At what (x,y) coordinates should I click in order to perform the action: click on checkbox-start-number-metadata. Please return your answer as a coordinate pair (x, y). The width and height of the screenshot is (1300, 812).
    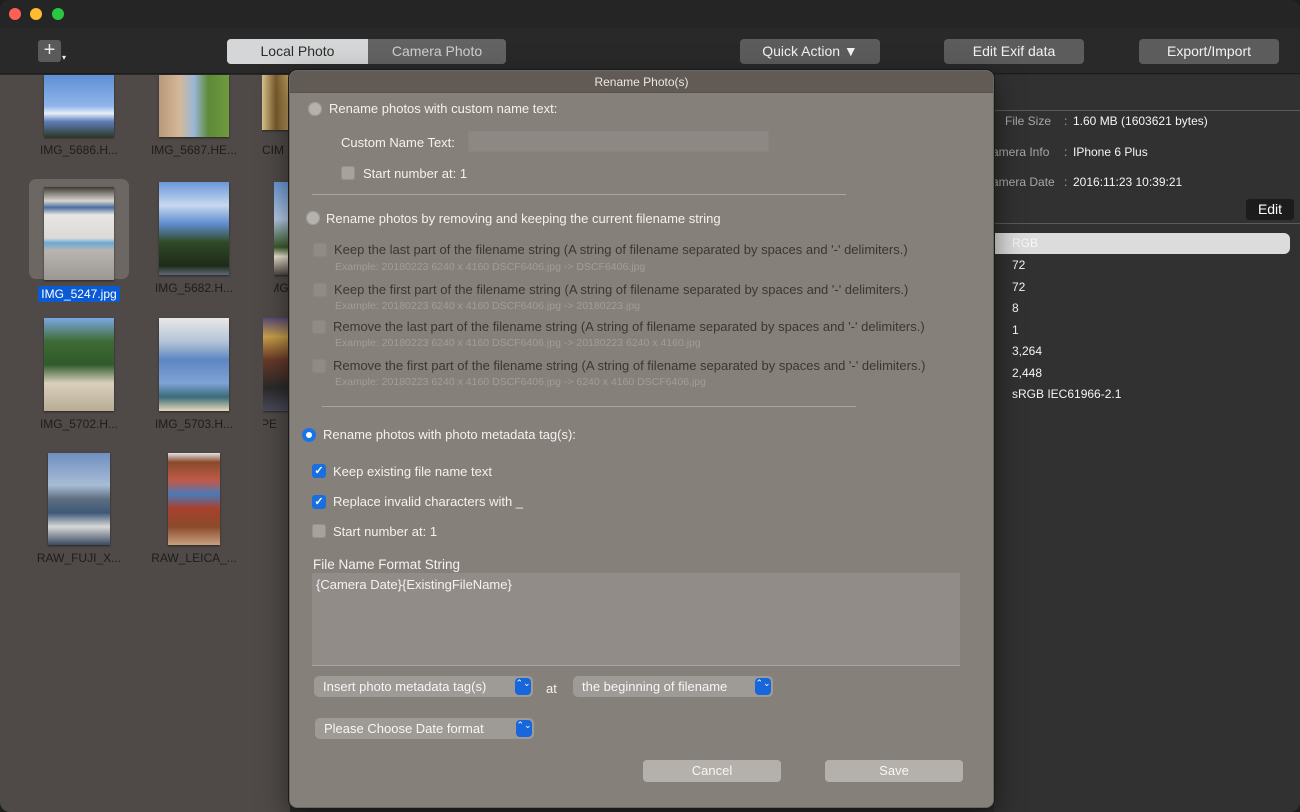
    Looking at the image, I should click on (319, 531).